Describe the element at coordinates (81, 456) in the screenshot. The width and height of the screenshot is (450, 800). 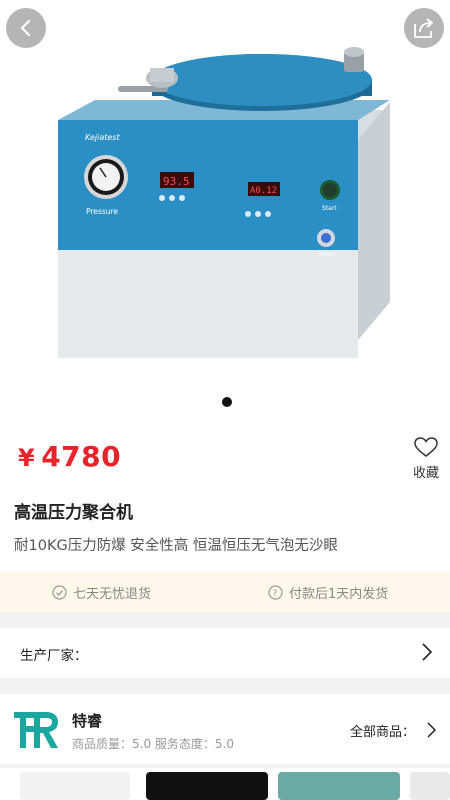
I see `price-value: 4780` at that location.